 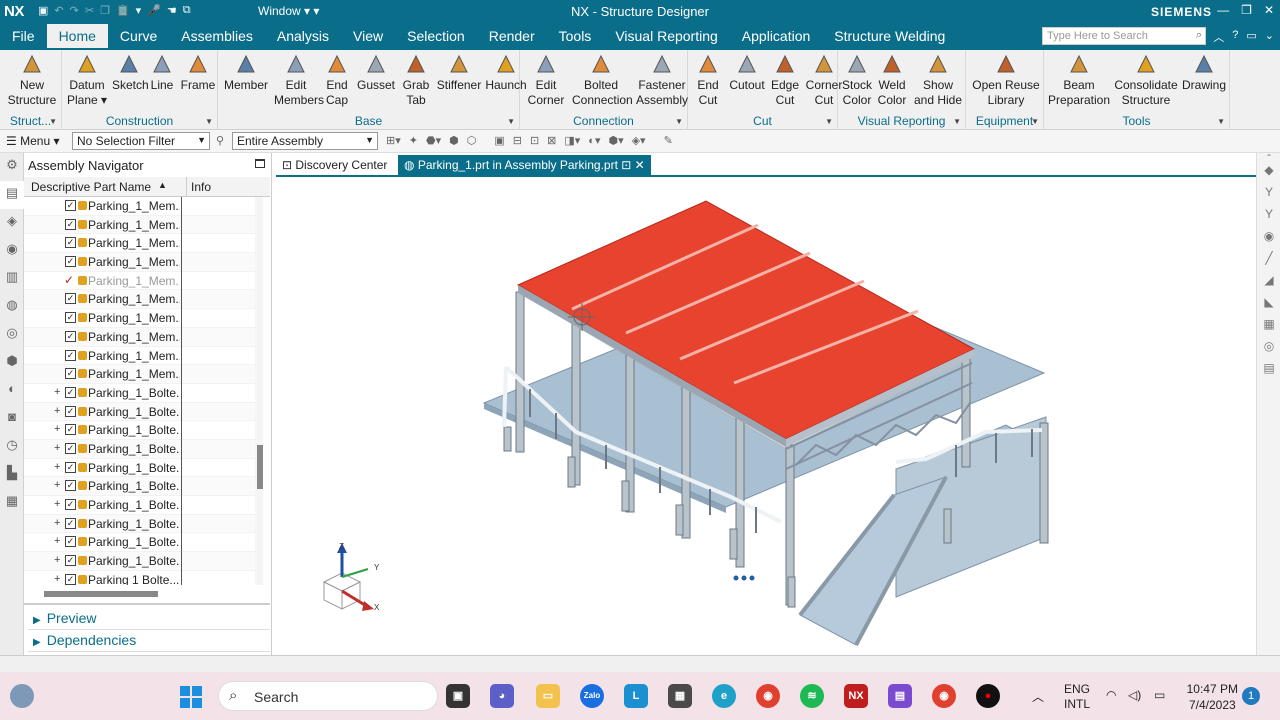 I want to click on member-button: Member, so click(x=246, y=72).